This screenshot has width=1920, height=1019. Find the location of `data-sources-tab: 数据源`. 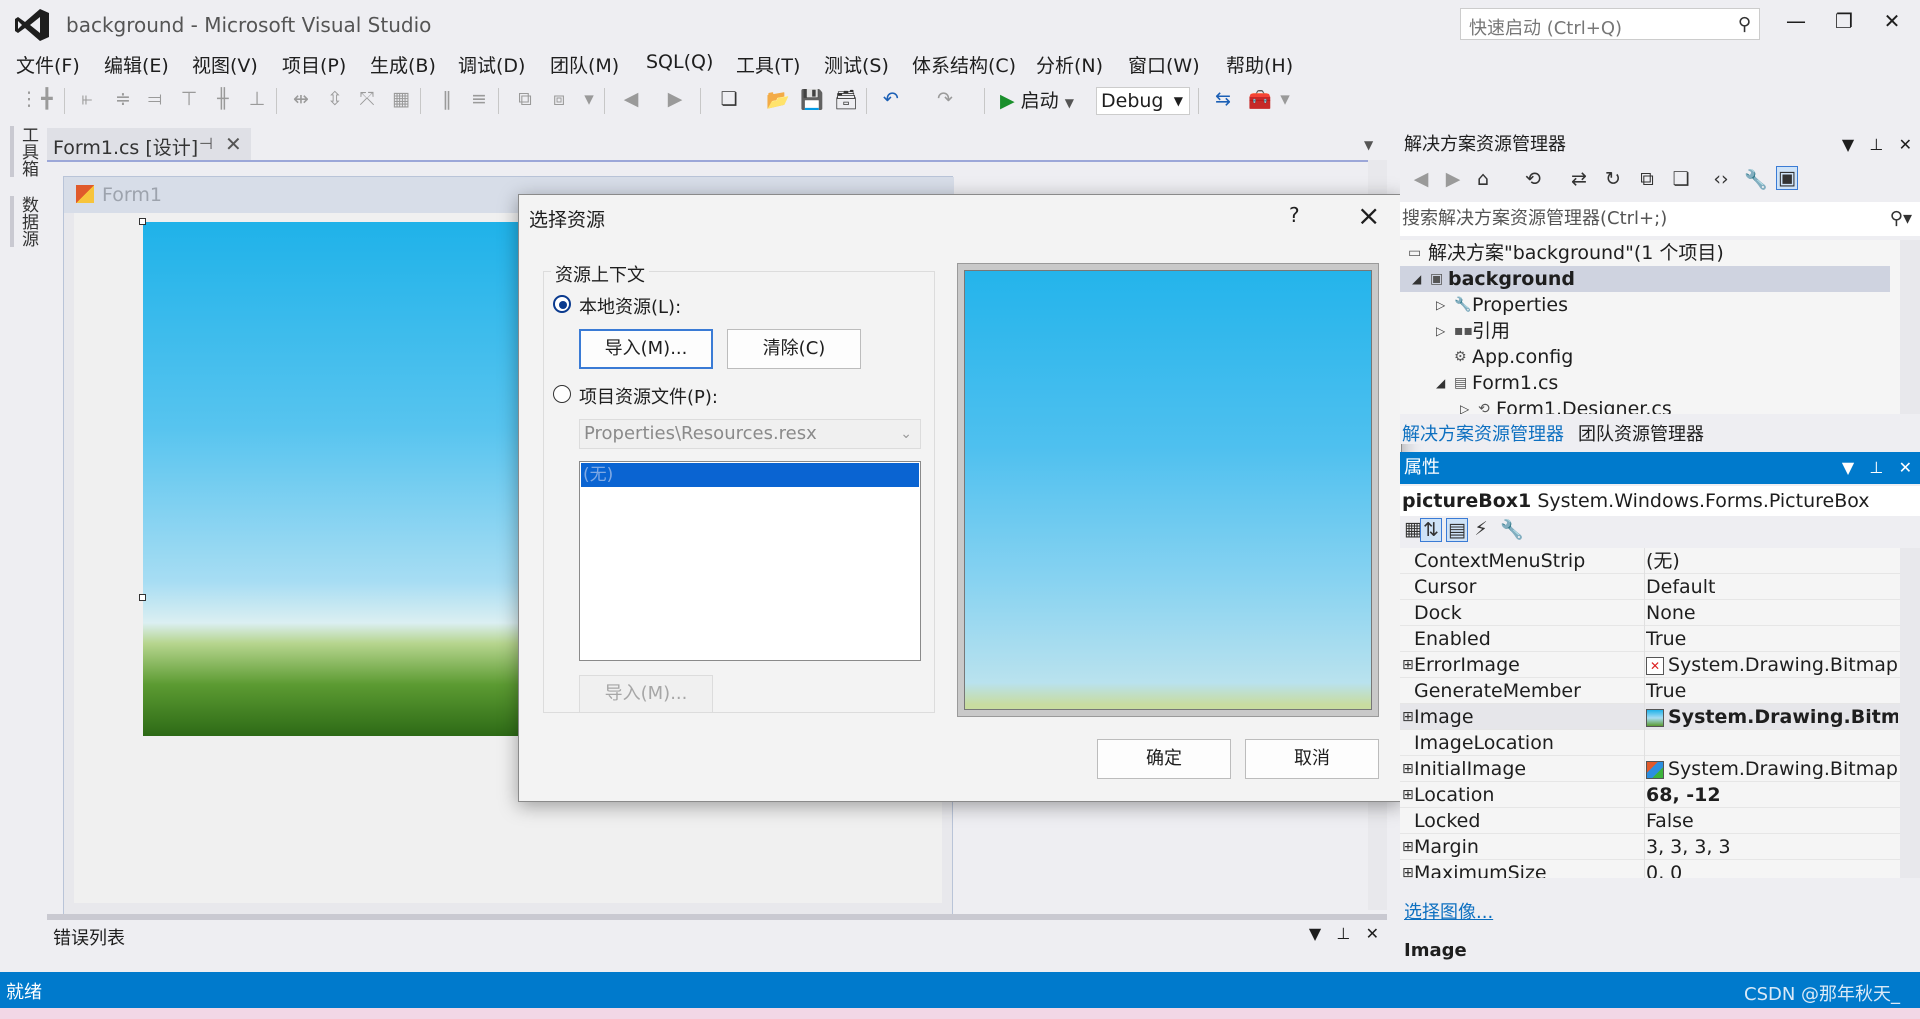

data-sources-tab: 数据源 is located at coordinates (25, 221).